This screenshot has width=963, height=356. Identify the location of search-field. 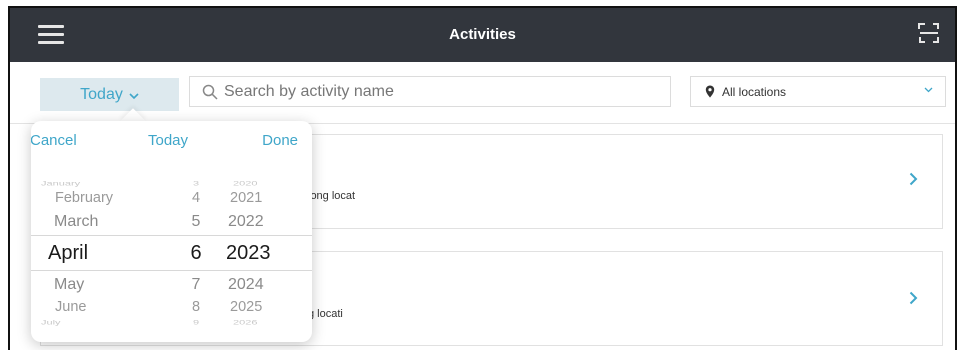
(430, 91).